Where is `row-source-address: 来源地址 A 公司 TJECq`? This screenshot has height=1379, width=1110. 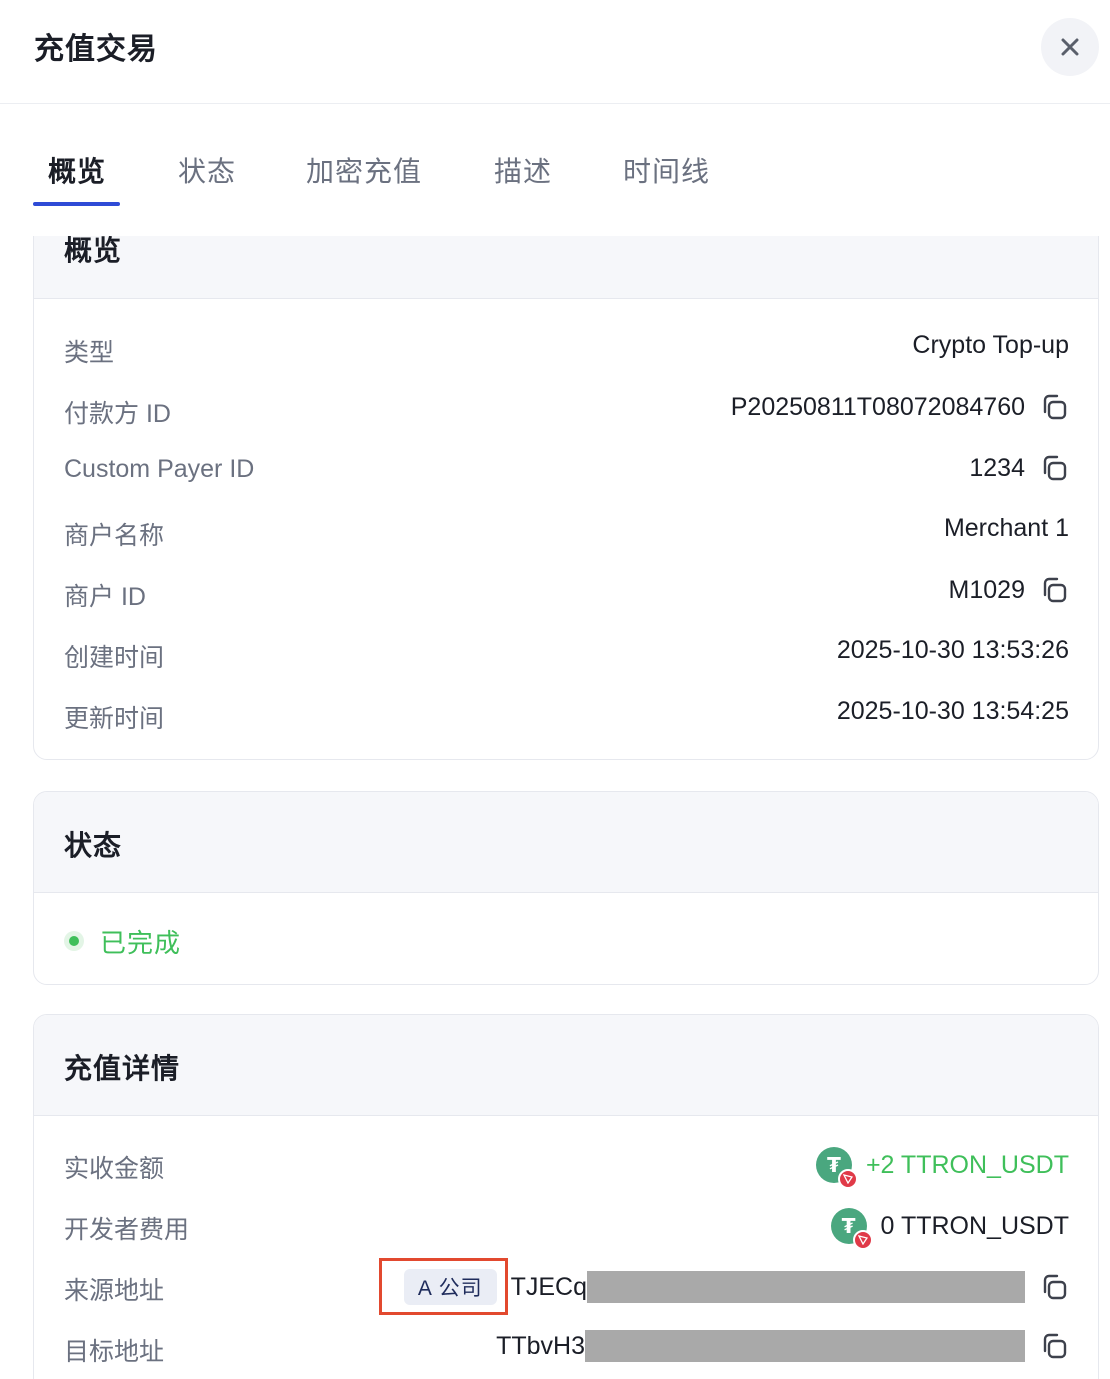
row-source-address: 来源地址 A 公司 TJECq is located at coordinates (566, 1285).